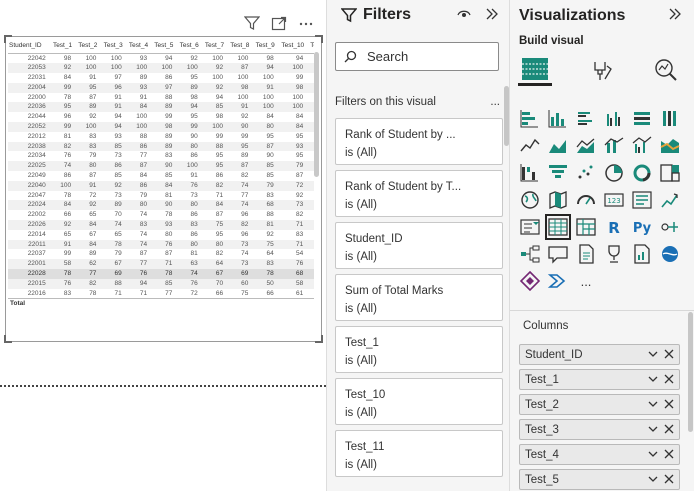 The width and height of the screenshot is (694, 491). What do you see at coordinates (599, 354) in the screenshot?
I see `field-well-item: Student_ID` at bounding box center [599, 354].